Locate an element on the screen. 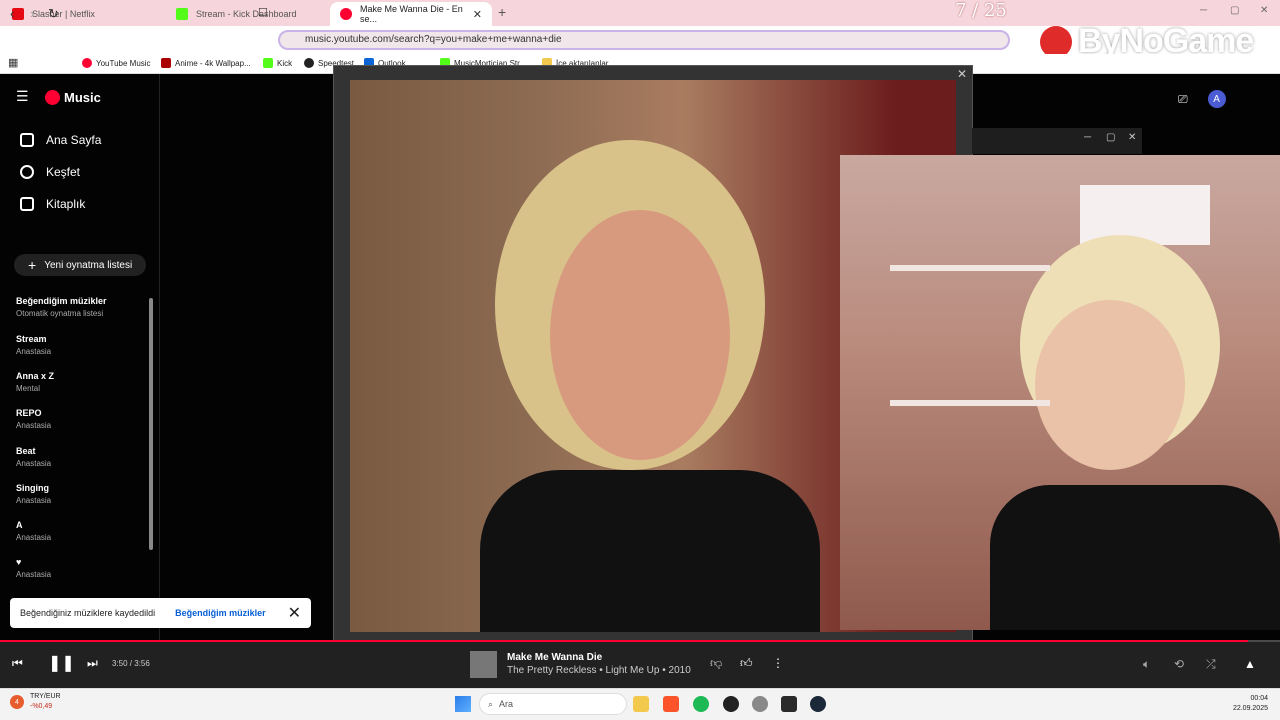 Image resolution: width=1280 pixels, height=720 pixels. like-icon: 👍︎ is located at coordinates (746, 663).